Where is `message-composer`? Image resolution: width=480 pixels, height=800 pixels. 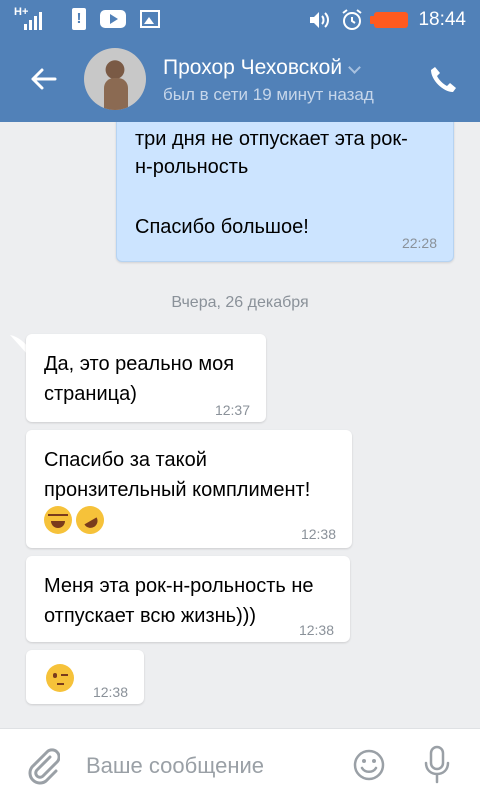
message-composer is located at coordinates (240, 764).